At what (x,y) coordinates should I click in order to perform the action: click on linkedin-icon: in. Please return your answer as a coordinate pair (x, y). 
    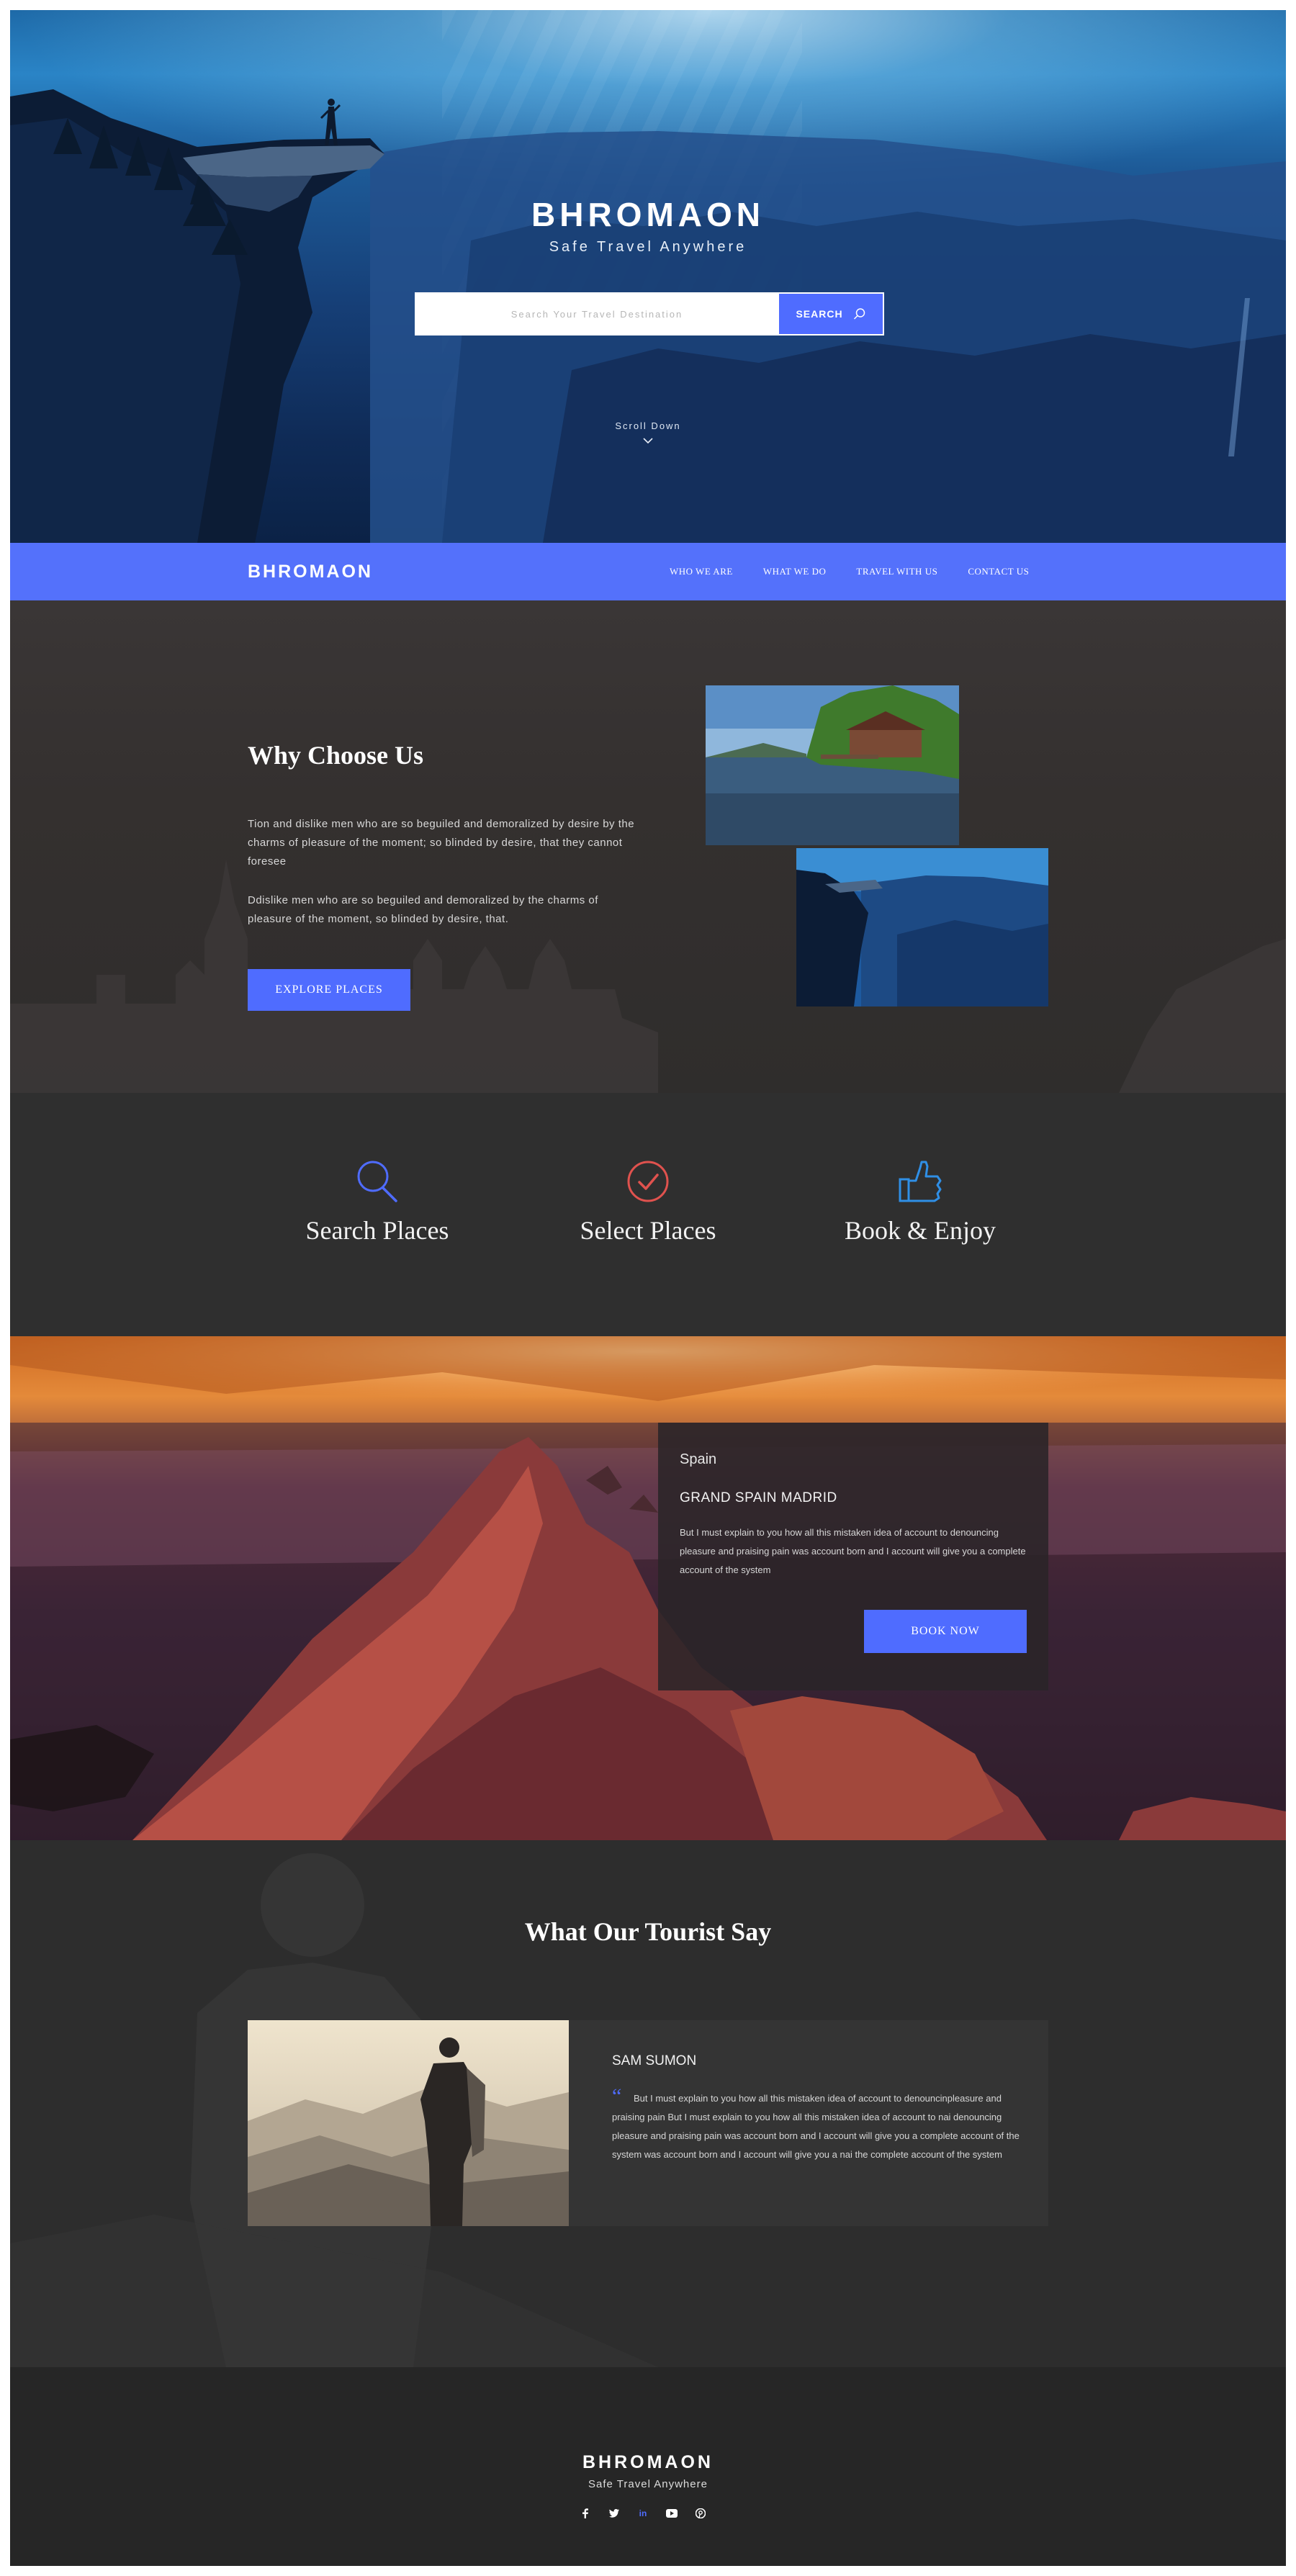
    Looking at the image, I should click on (642, 2513).